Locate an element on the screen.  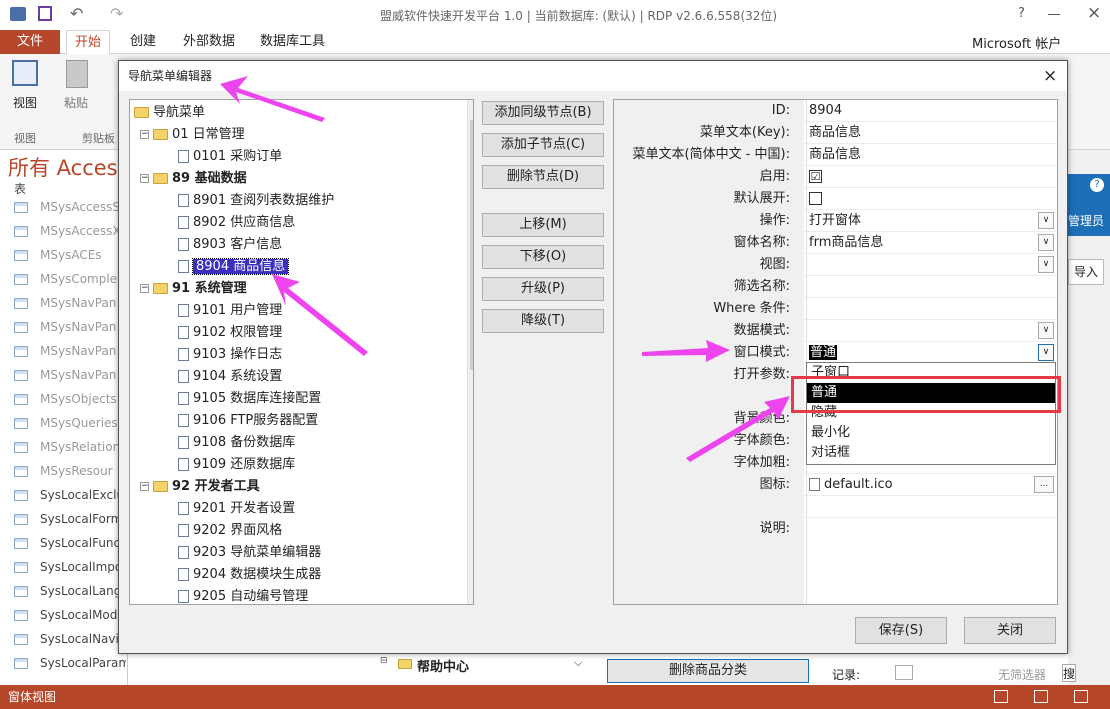
annotation-arrow-title is located at coordinates (272, 99).